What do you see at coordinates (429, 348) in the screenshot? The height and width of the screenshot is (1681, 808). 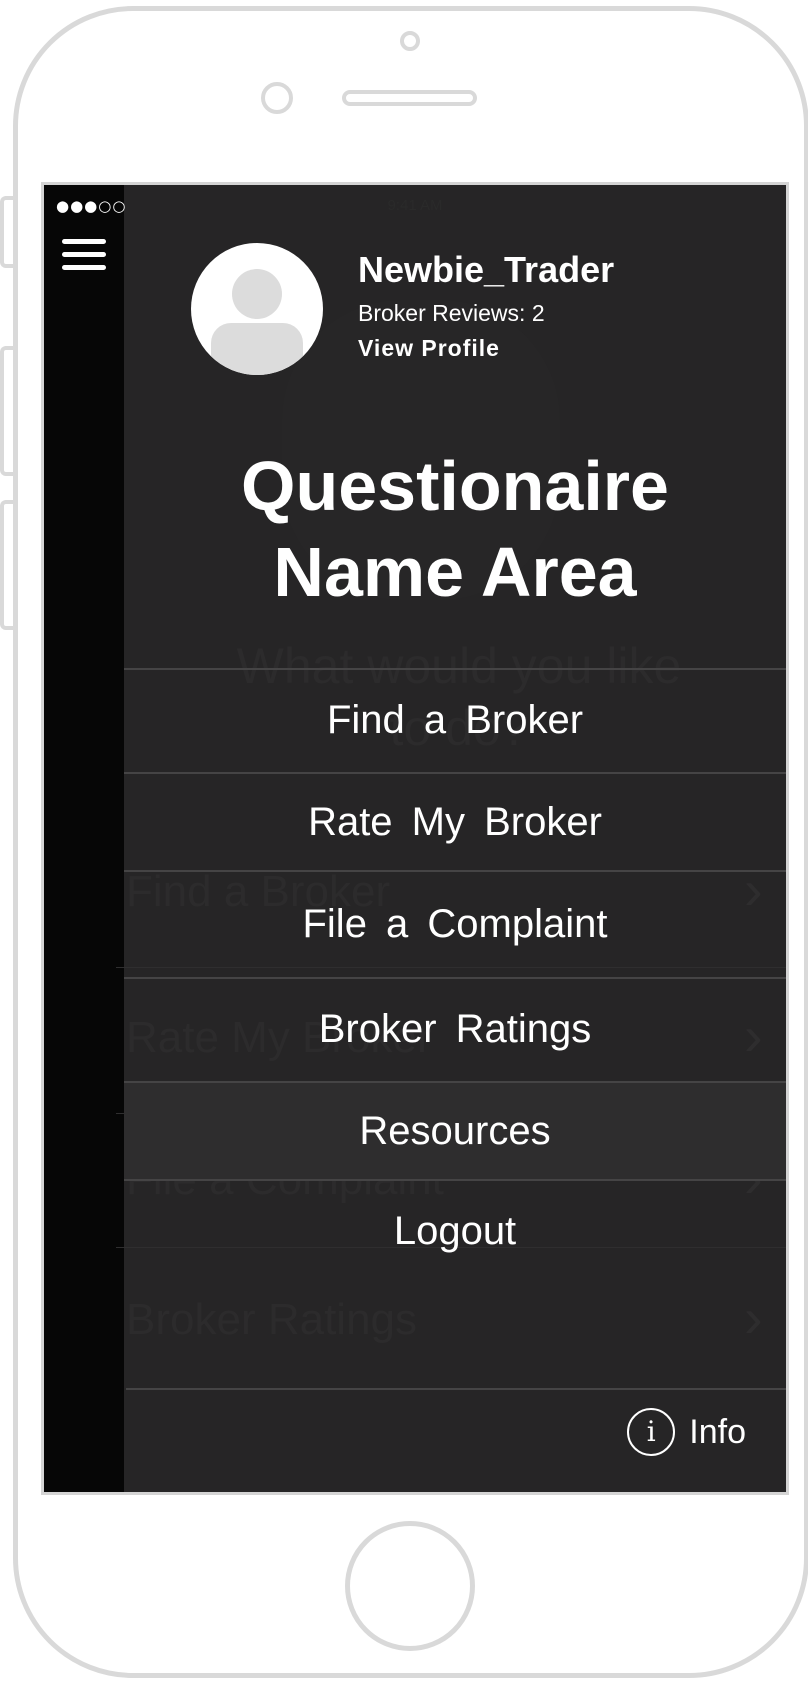 I see `view-profile-link: View Profile` at bounding box center [429, 348].